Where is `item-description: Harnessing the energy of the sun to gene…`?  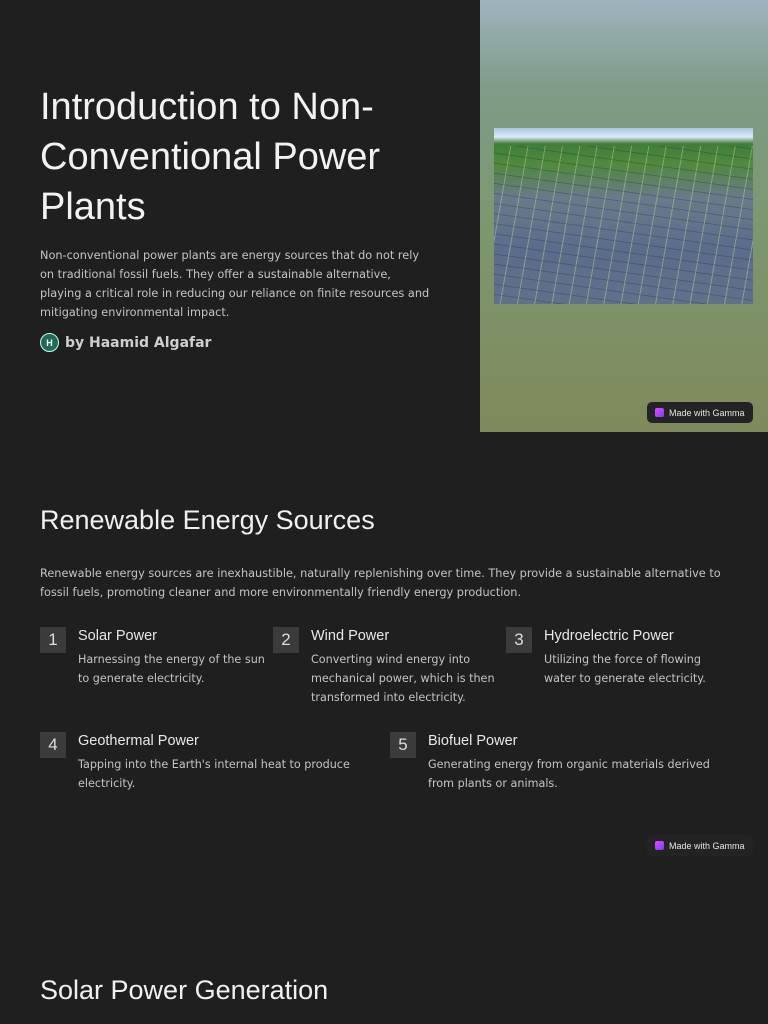
item-description: Harnessing the energy of the sun to gene… is located at coordinates (171, 669).